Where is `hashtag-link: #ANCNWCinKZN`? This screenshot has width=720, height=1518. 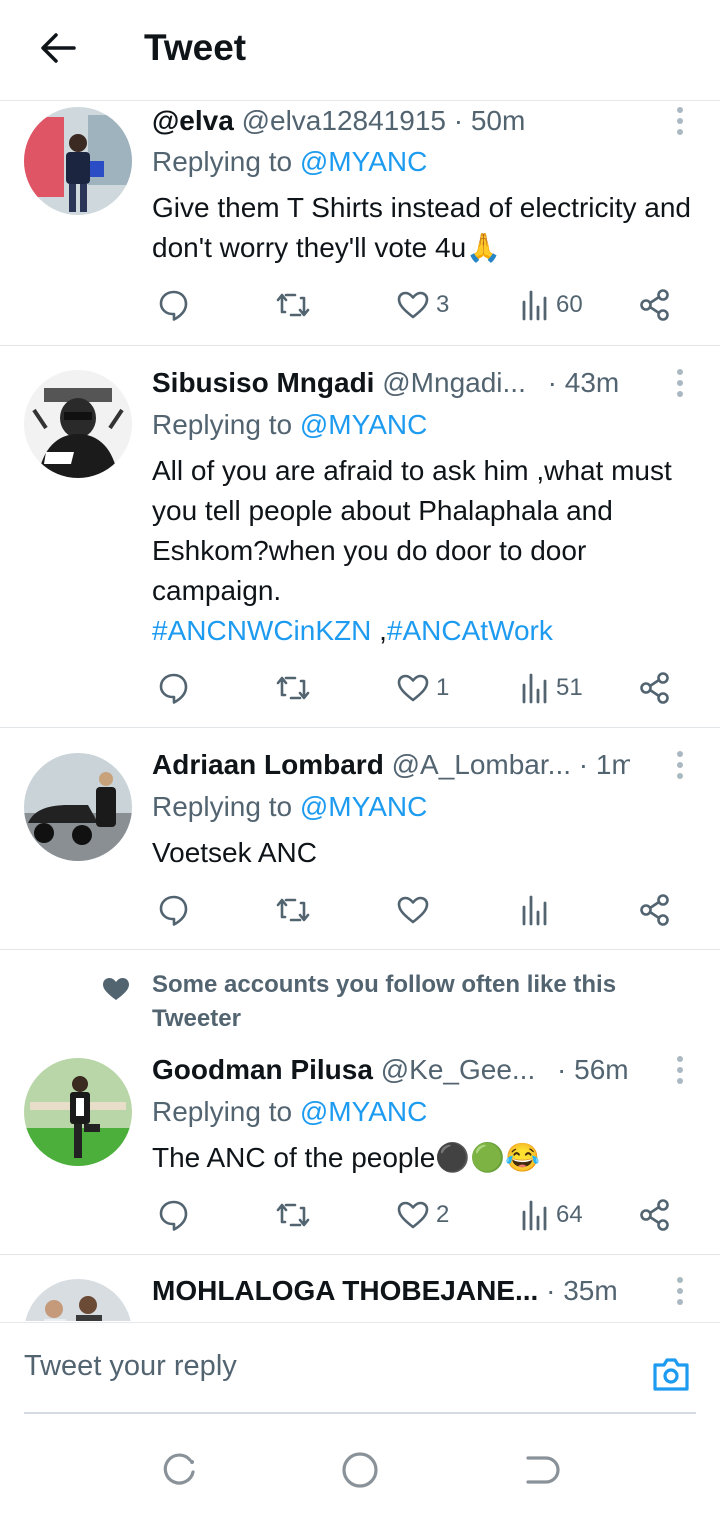
hashtag-link: #ANCNWCinKZN is located at coordinates (261, 630).